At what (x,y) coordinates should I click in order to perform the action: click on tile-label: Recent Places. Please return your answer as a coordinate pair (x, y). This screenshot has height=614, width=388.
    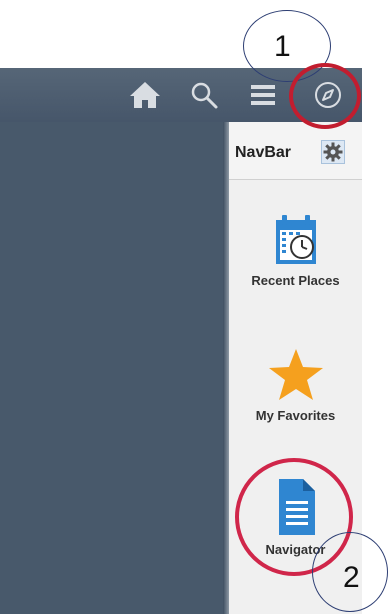
    Looking at the image, I should click on (295, 280).